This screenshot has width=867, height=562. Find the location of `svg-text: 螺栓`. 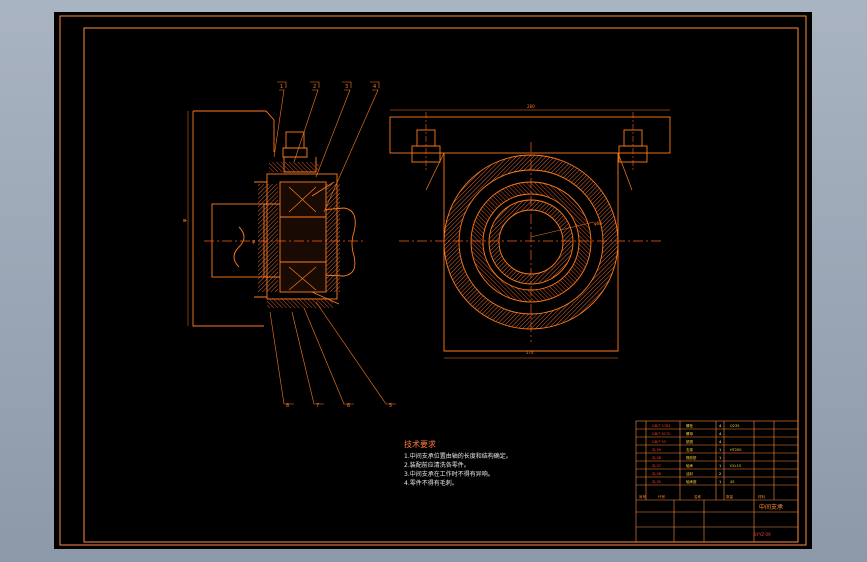

svg-text: 螺栓 is located at coordinates (690, 425).